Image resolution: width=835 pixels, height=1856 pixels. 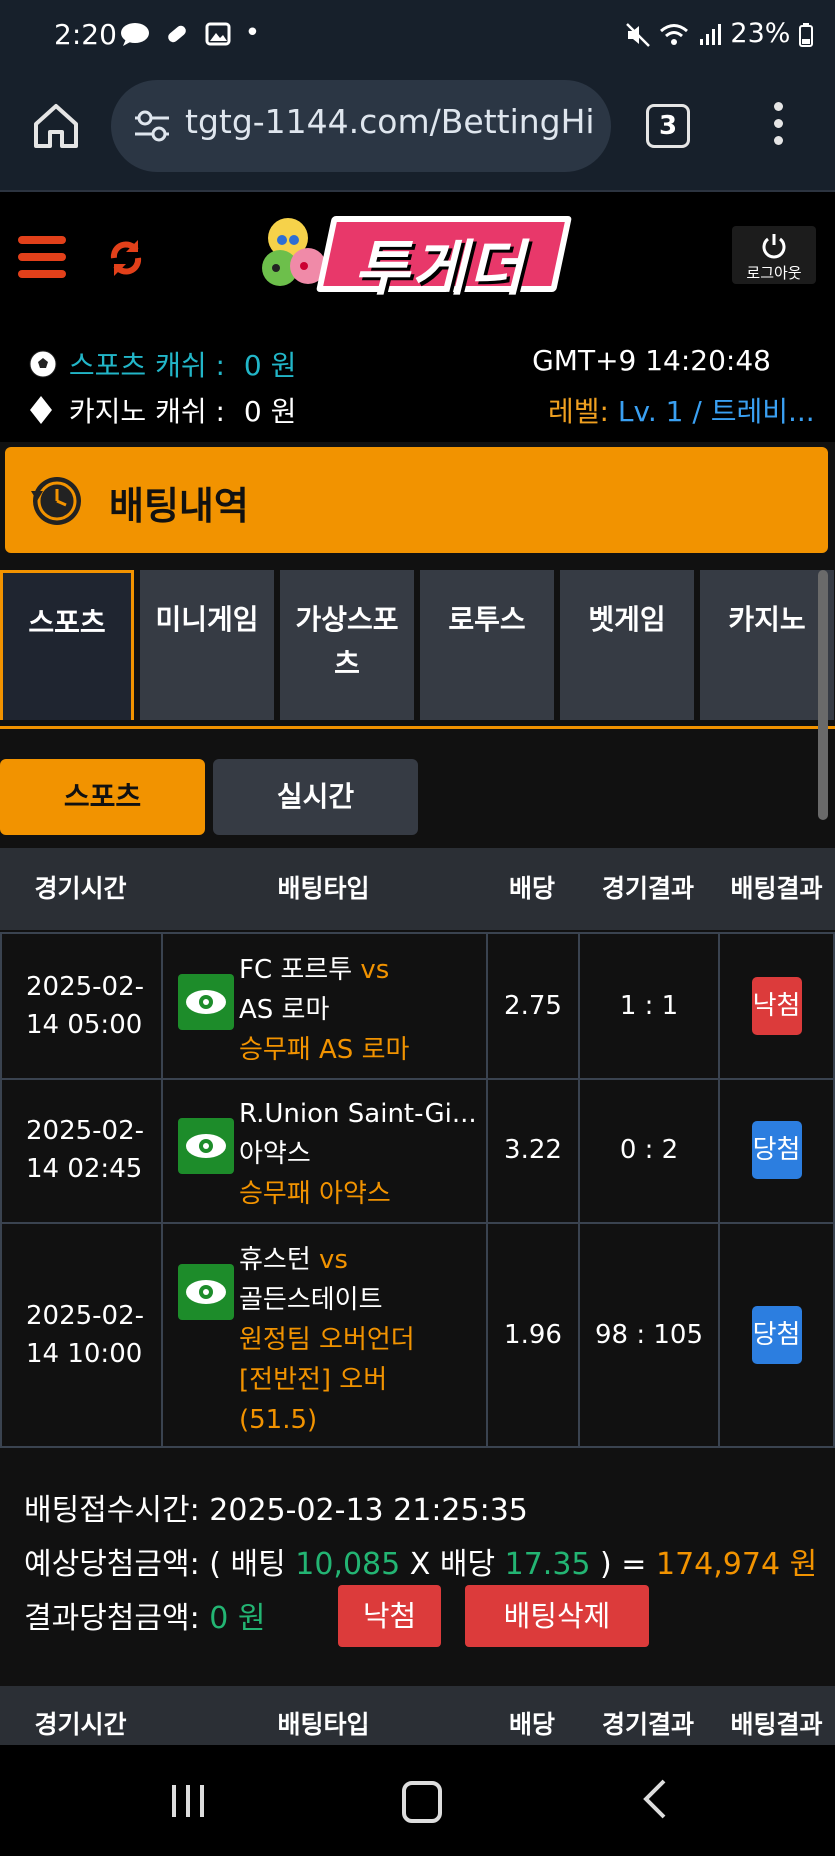 I want to click on accept-time-line: 배팅접수시간: 2025-02-13 21:25:35, so click(x=276, y=1510).